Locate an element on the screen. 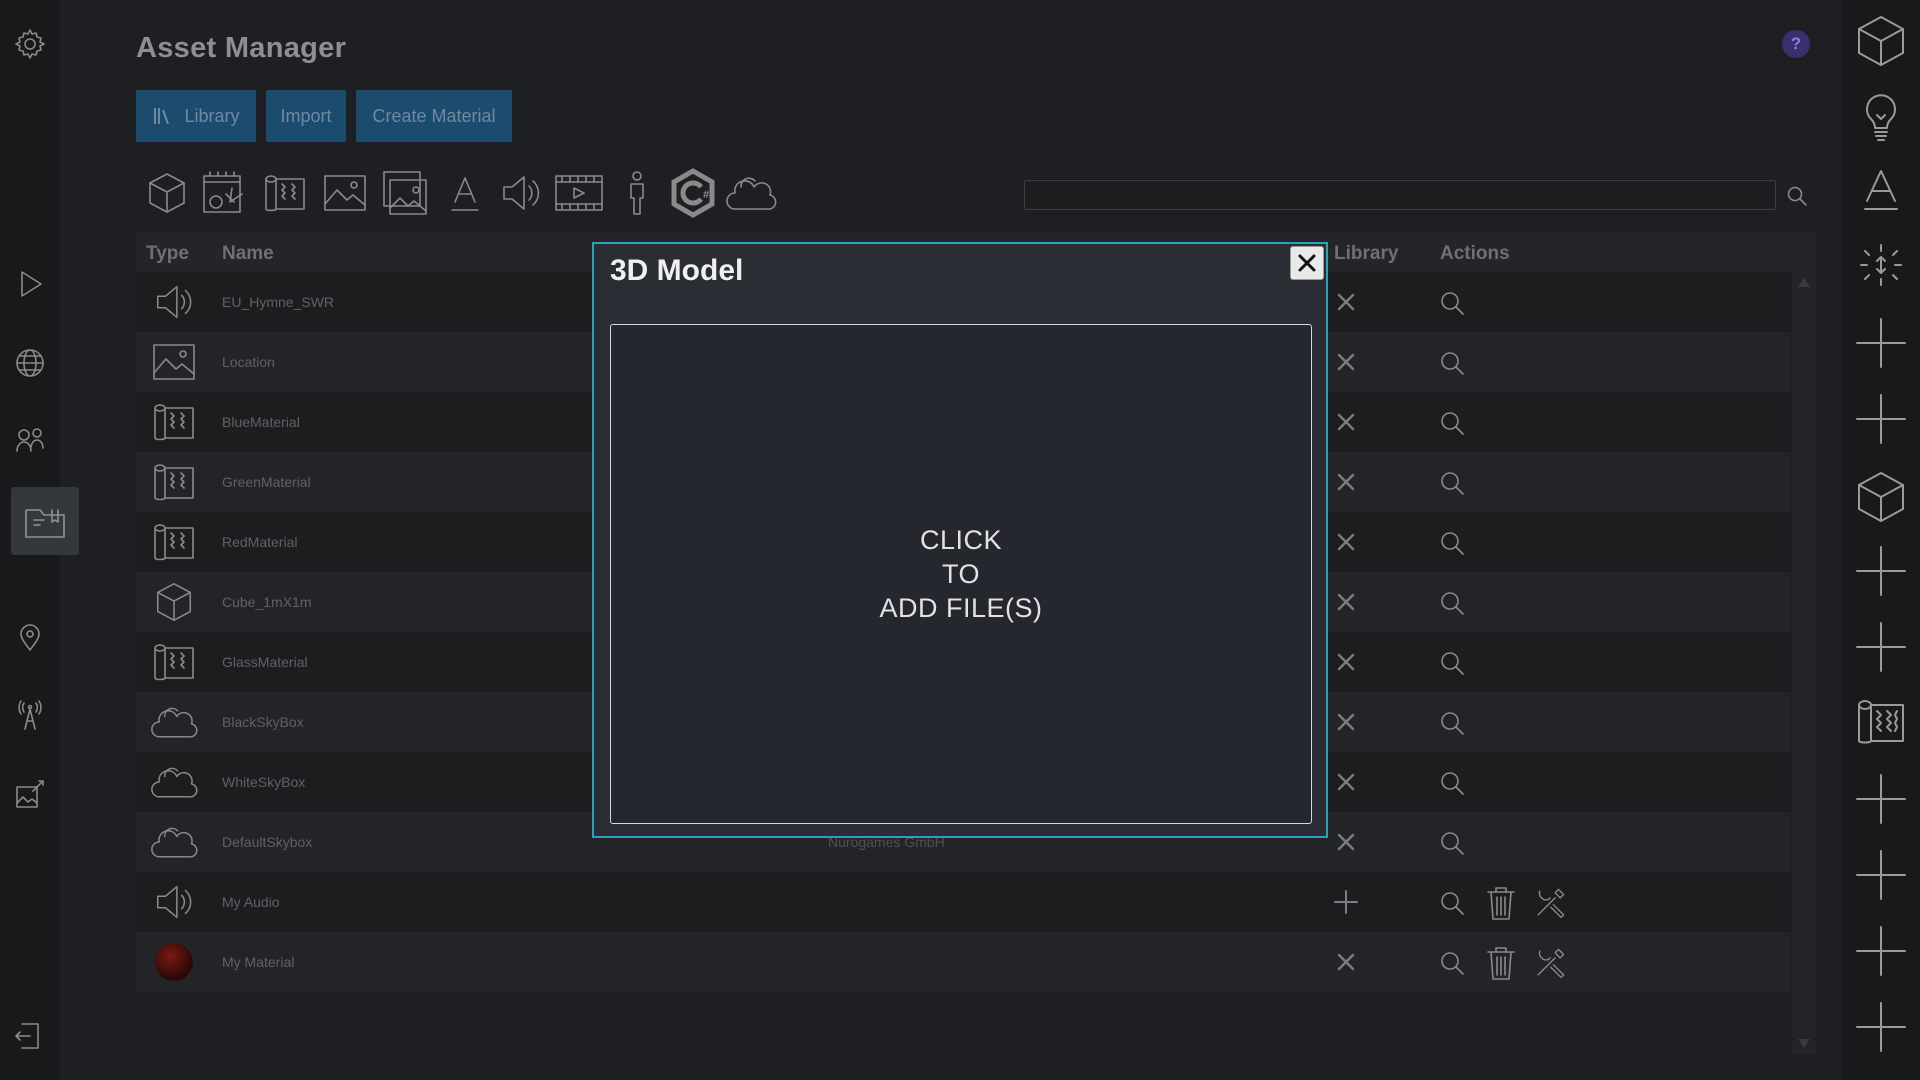  dropzone-line: CLICK is located at coordinates (961, 540).